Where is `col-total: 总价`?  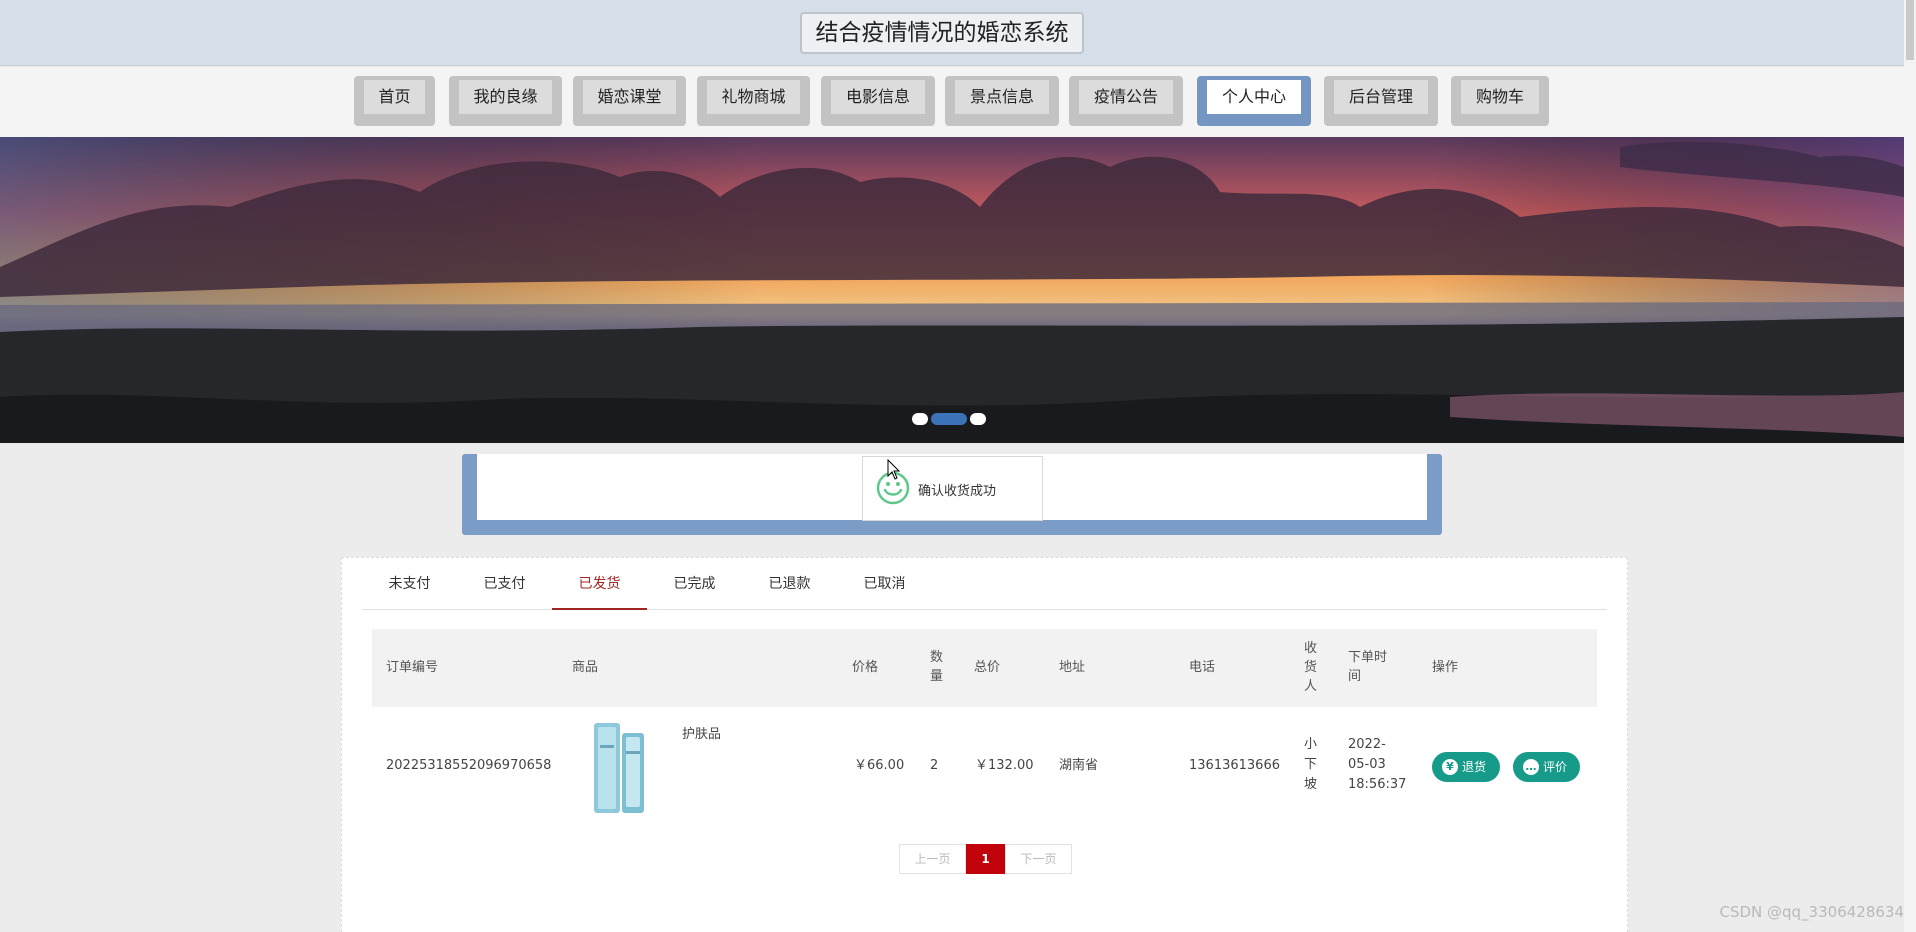 col-total: 总价 is located at coordinates (987, 667).